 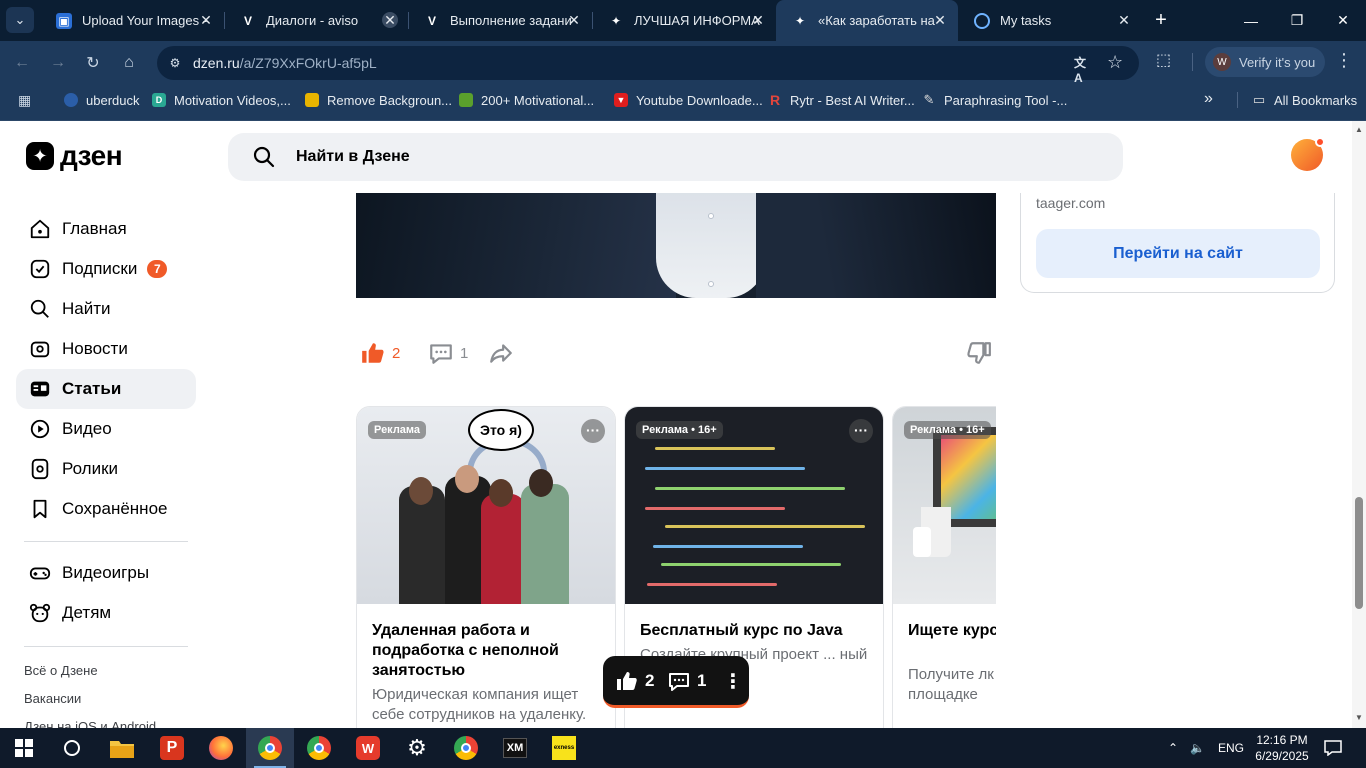 I want to click on sidebar-item-subscriptions: Подписки 7, so click(x=106, y=269).